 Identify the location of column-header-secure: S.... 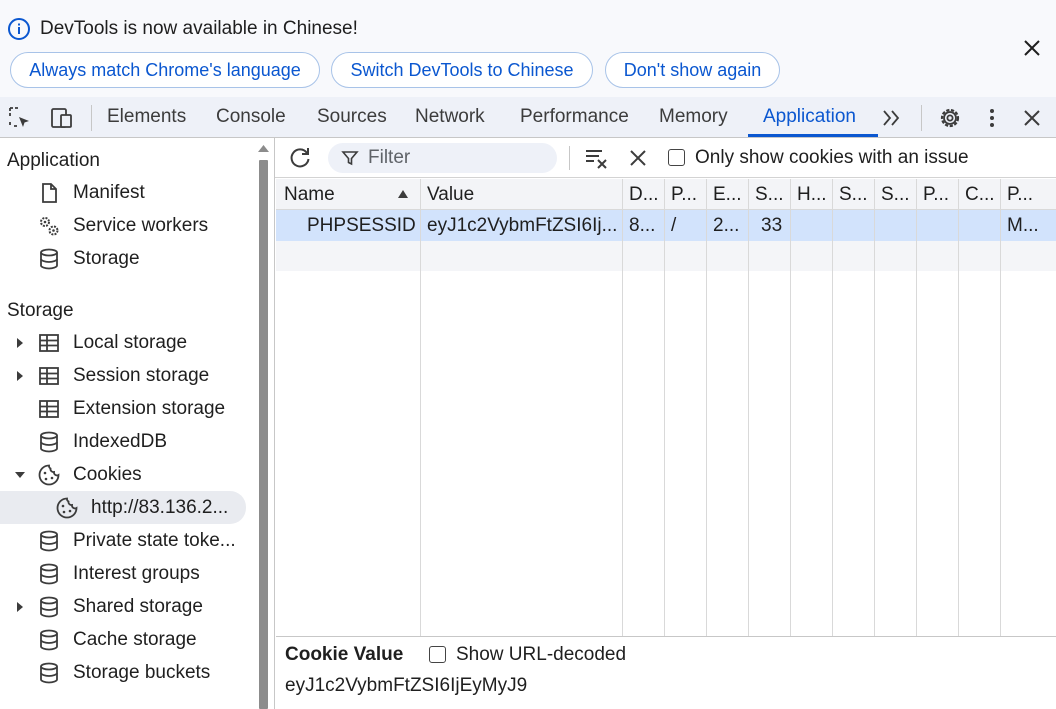
(855, 194).